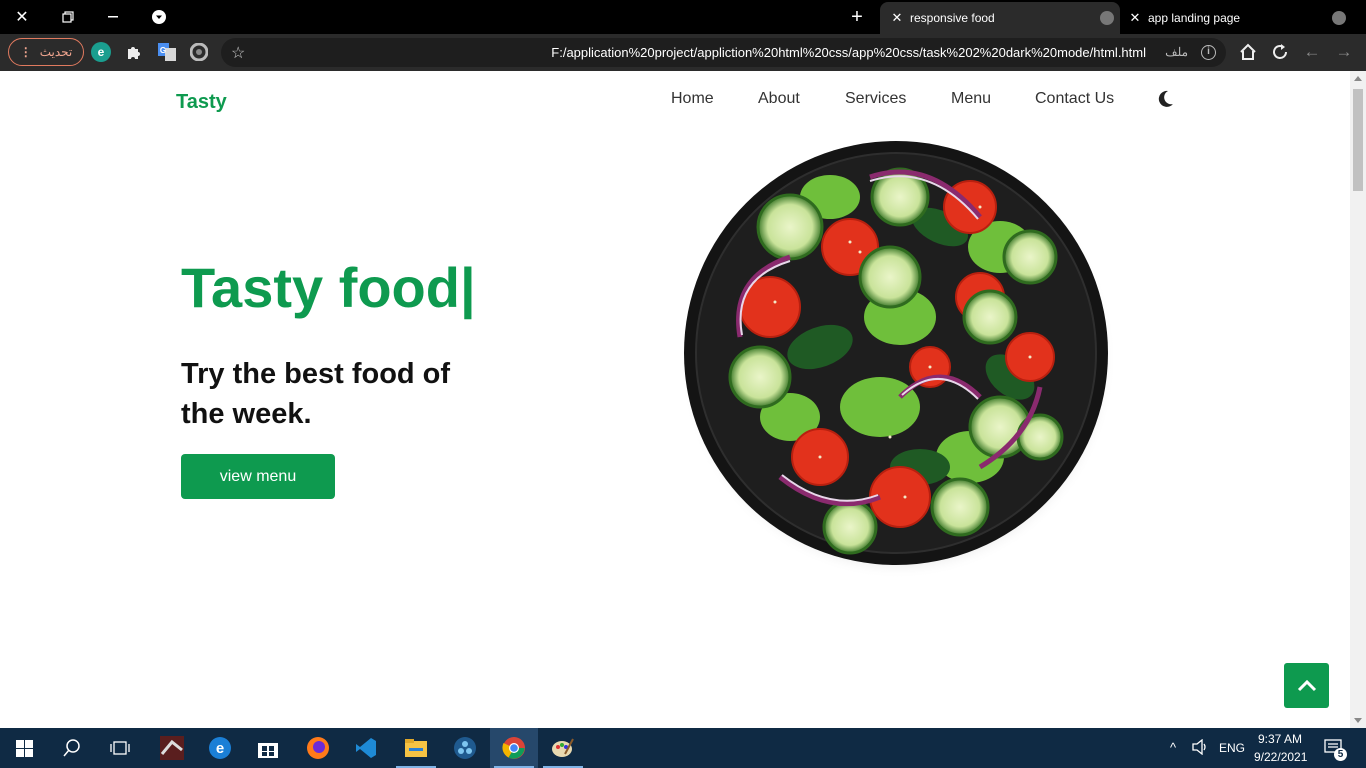 This screenshot has height=768, width=1366. I want to click on search-icon, so click(72, 748).